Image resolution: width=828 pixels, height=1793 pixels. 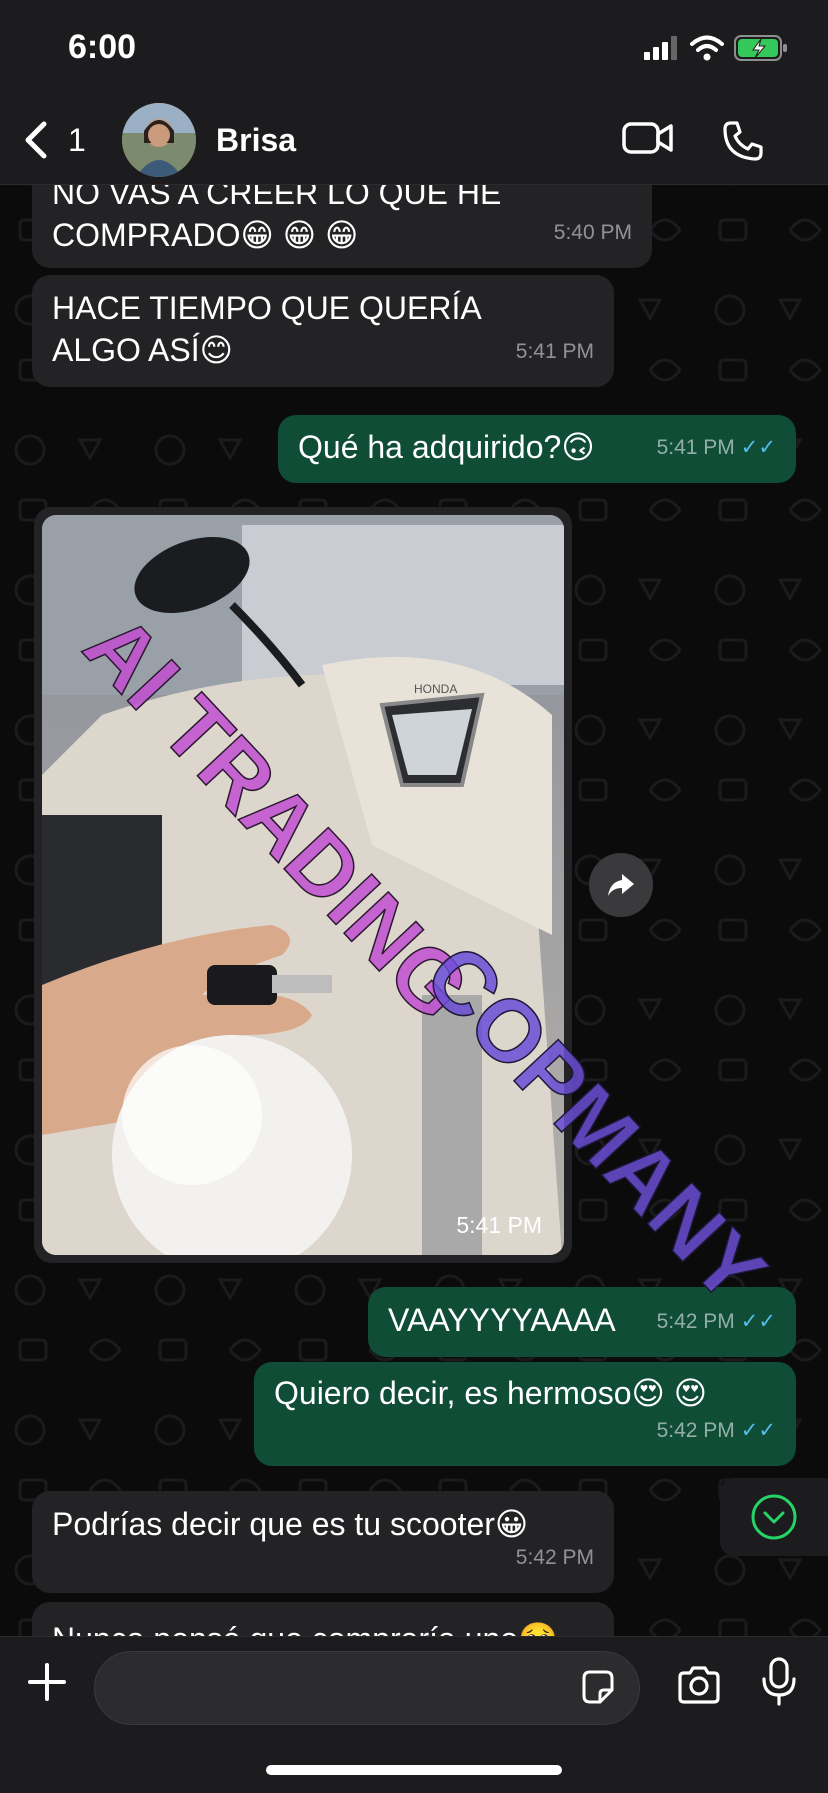 What do you see at coordinates (592, 232) in the screenshot?
I see `message-time: 5:40 PM` at bounding box center [592, 232].